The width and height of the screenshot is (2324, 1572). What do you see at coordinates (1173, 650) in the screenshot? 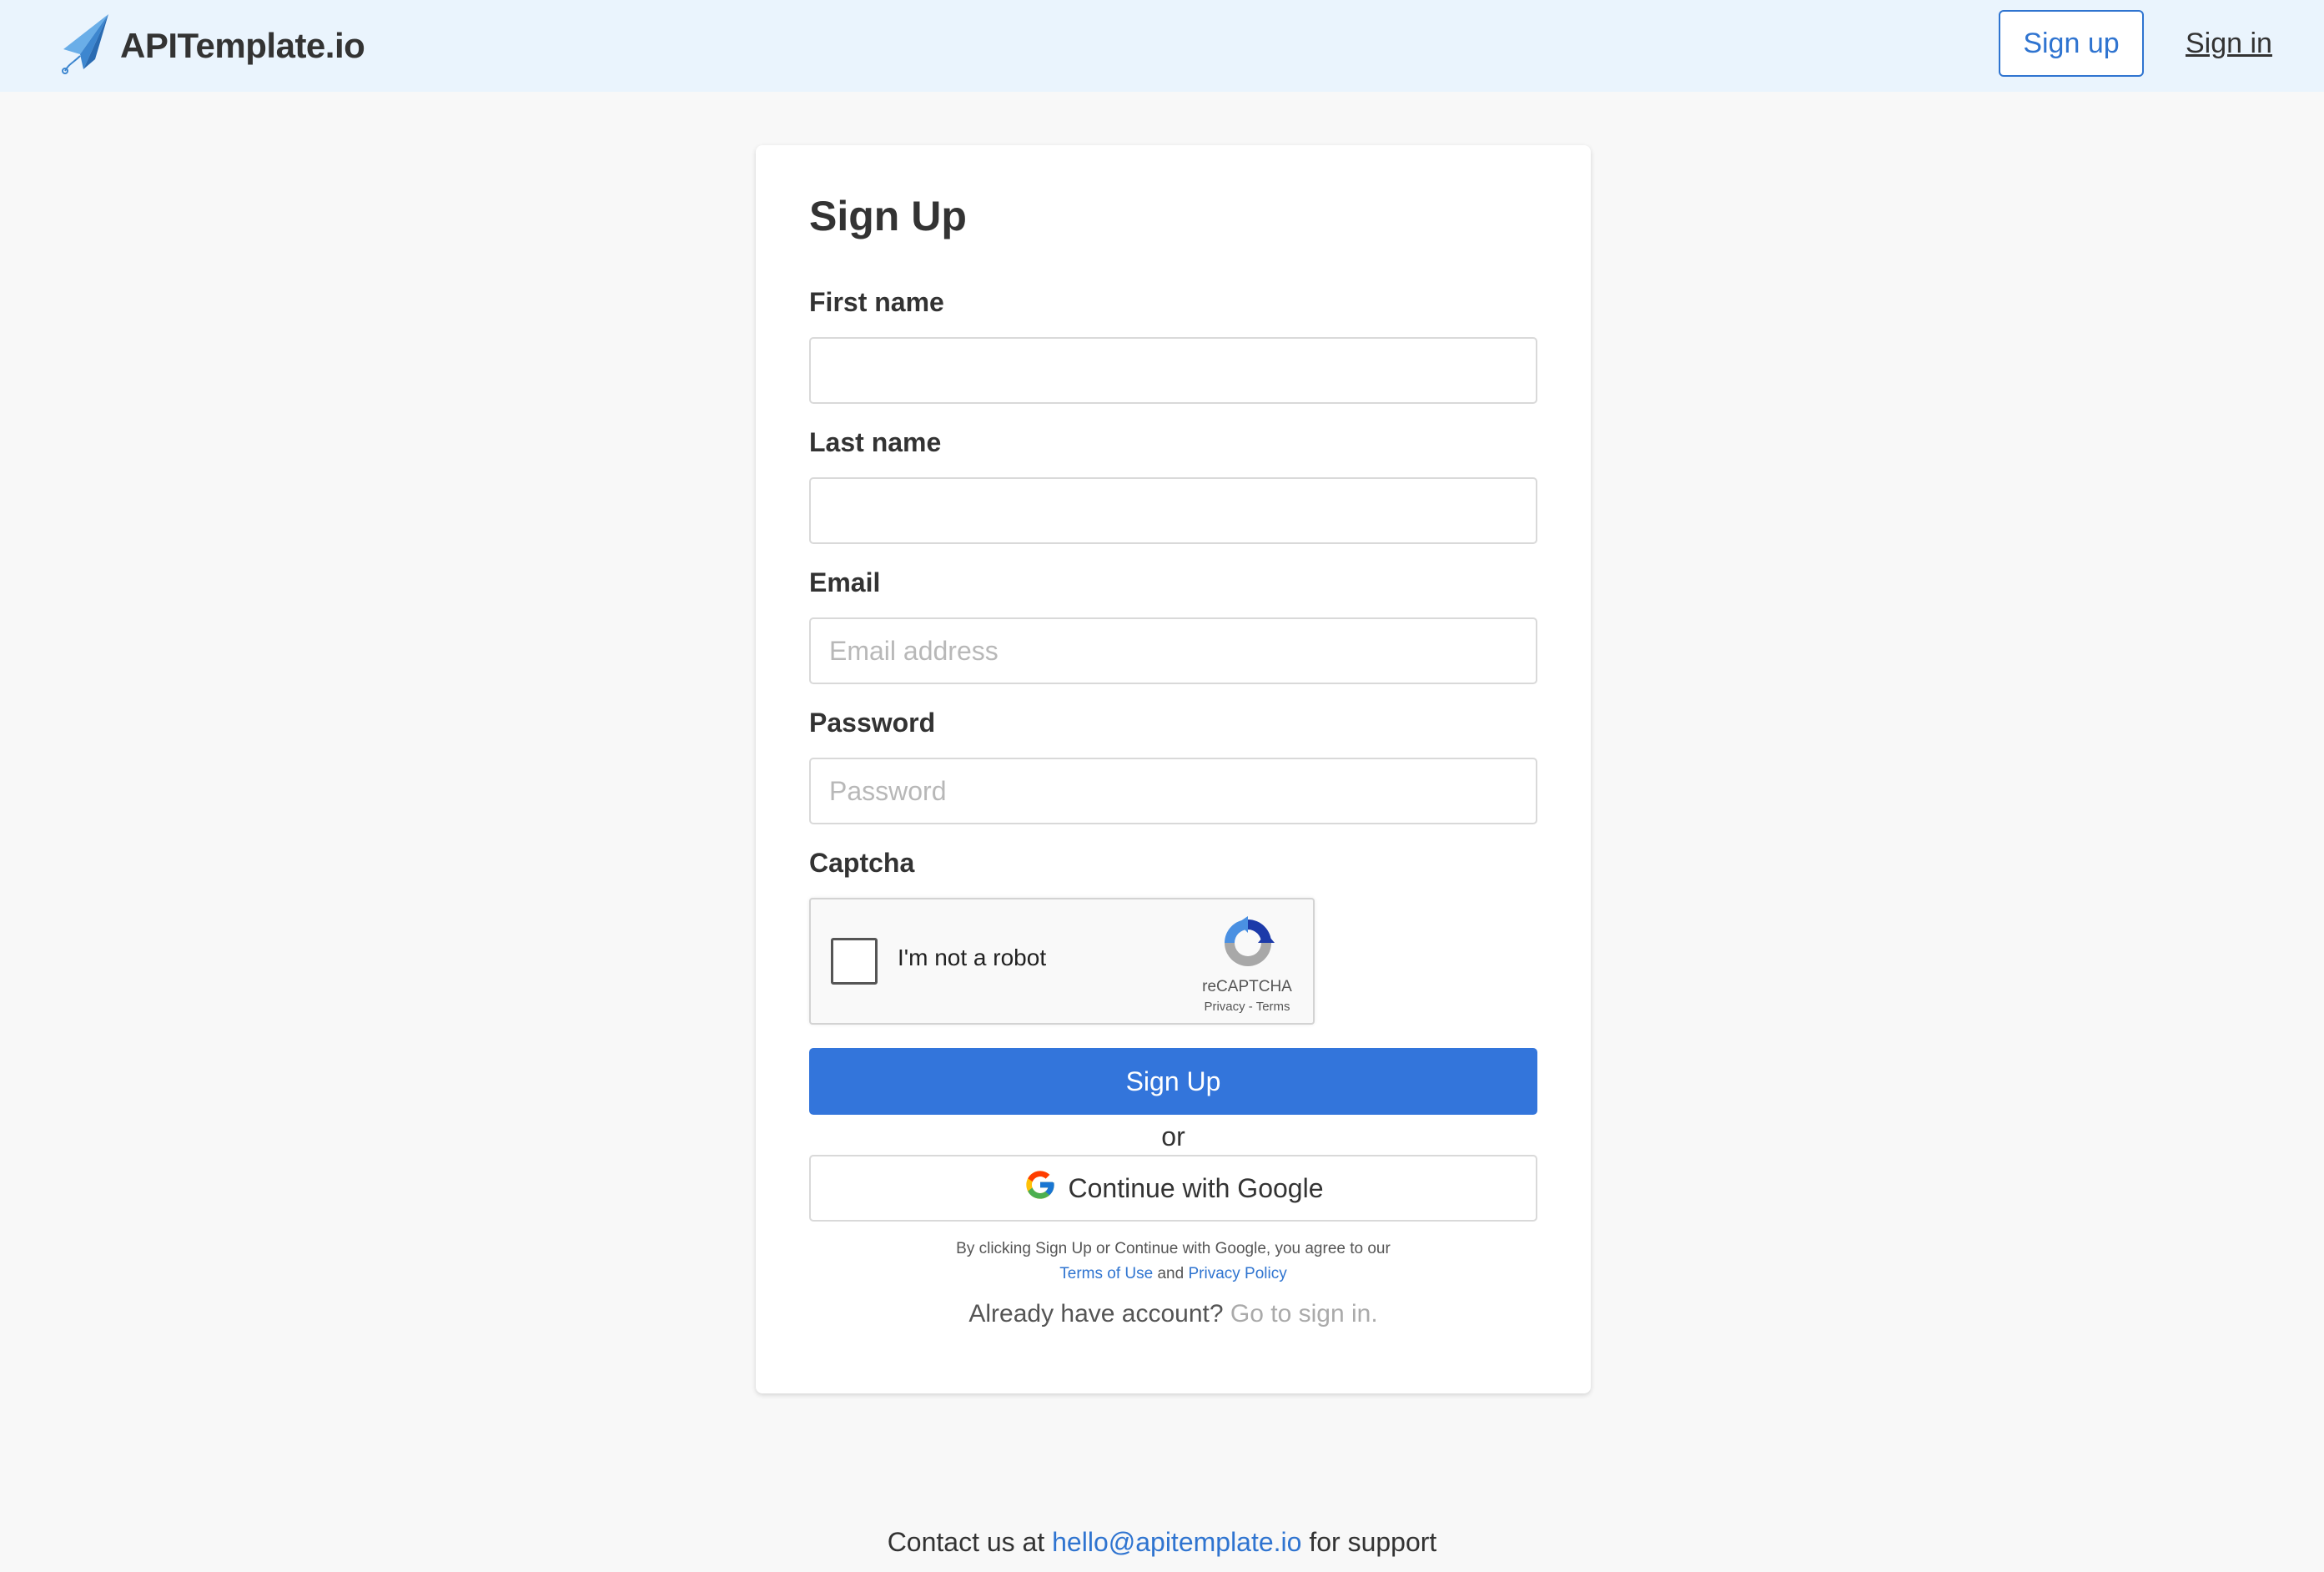
I see `email-input` at bounding box center [1173, 650].